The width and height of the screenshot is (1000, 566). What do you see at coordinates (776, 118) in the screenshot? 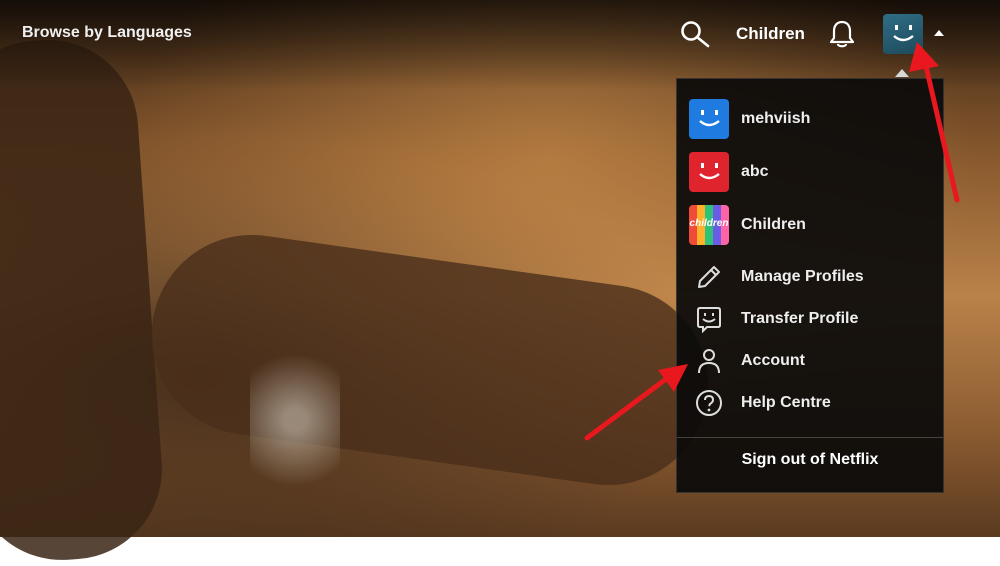
I see `profile-name: mehviish` at bounding box center [776, 118].